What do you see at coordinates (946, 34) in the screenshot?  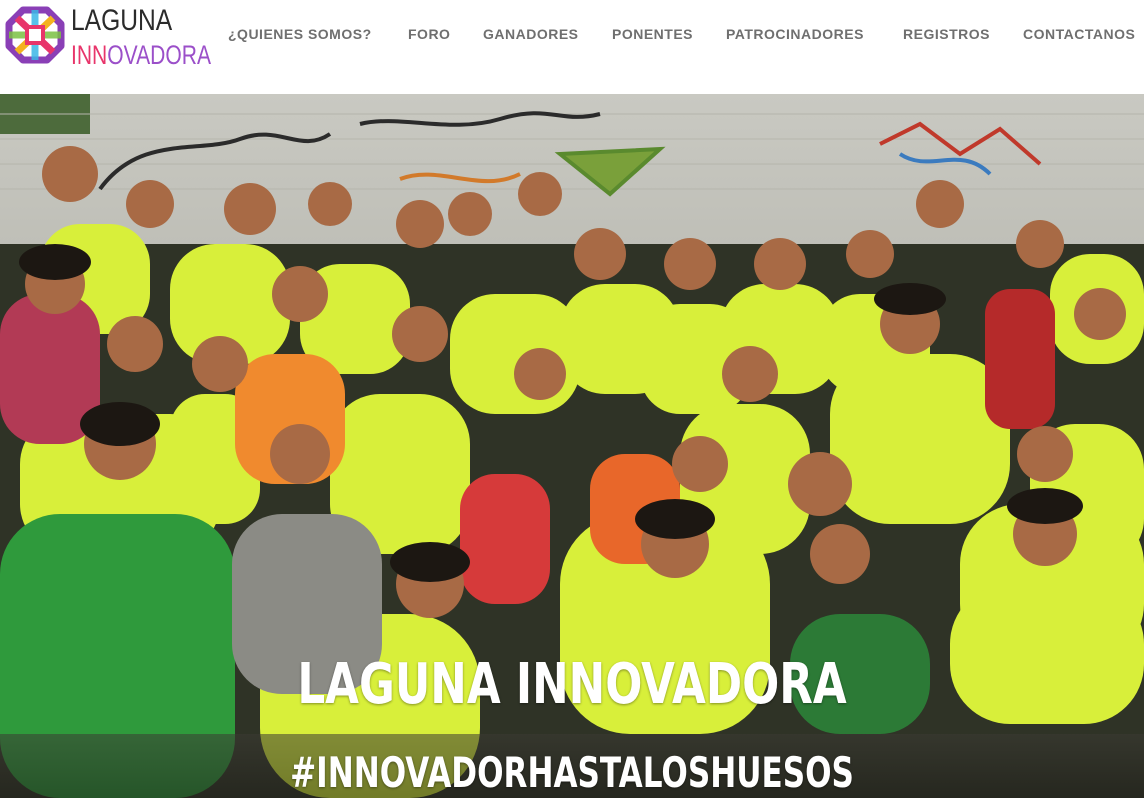 I see `nav-item-registros: REGISTROS` at bounding box center [946, 34].